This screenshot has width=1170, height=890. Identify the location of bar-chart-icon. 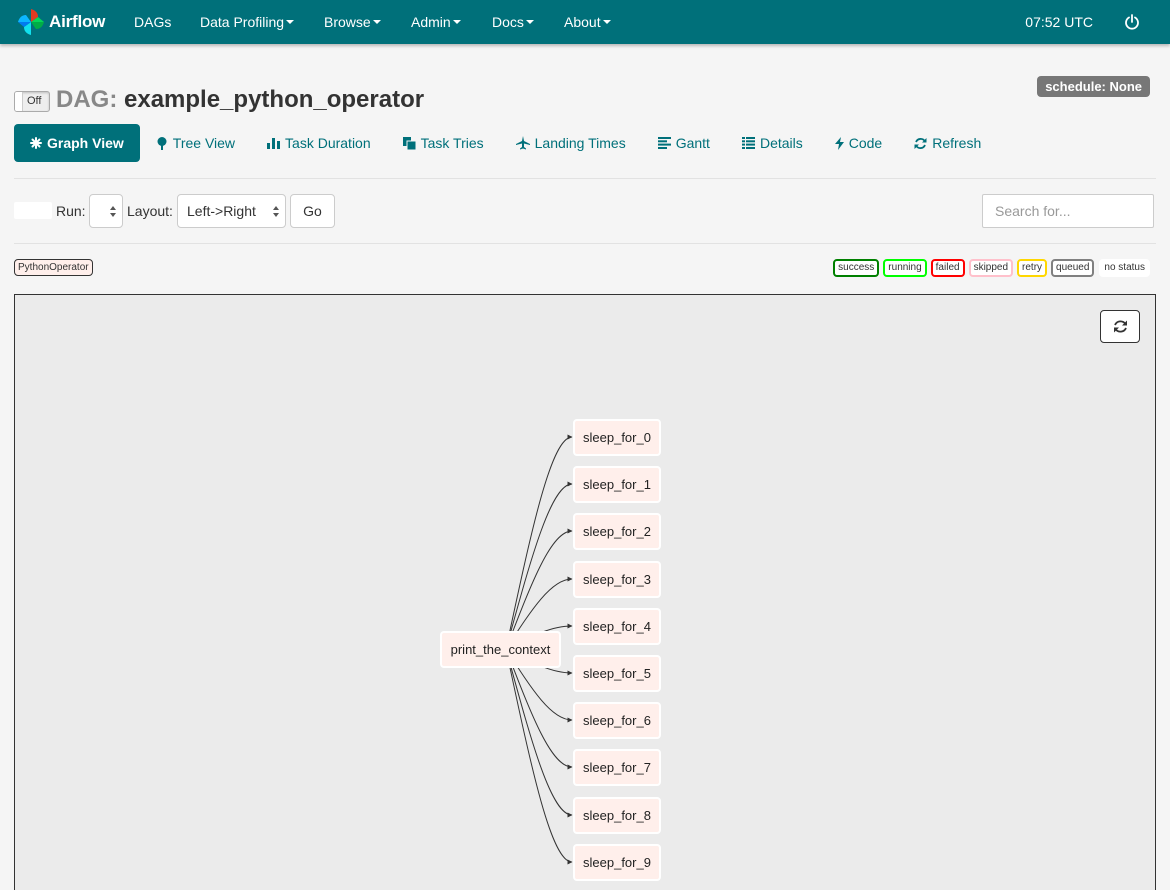
(274, 143).